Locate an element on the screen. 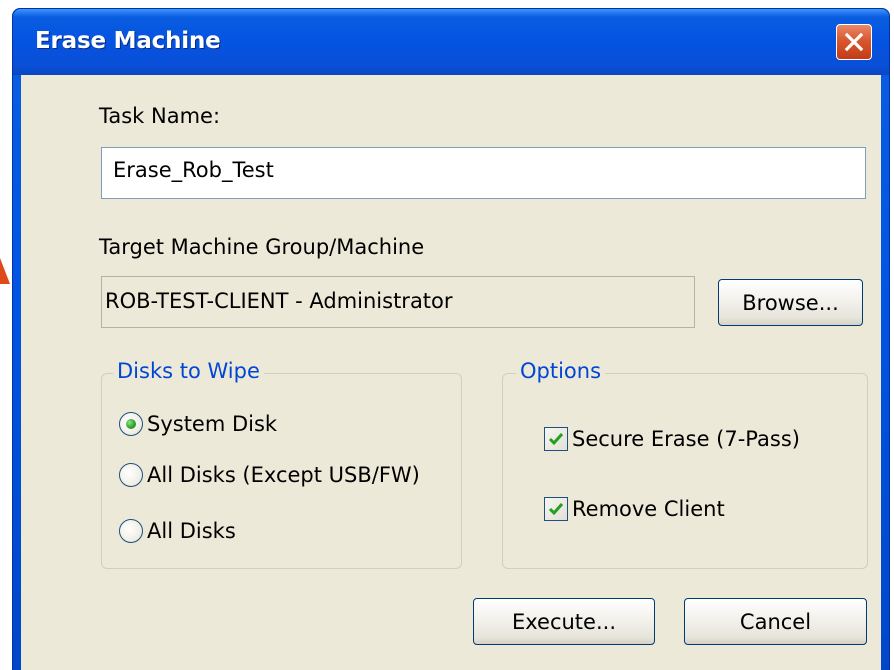 This screenshot has height=670, width=894. secure-erase-label: Secure Erase (7-Pass) is located at coordinates (686, 439).